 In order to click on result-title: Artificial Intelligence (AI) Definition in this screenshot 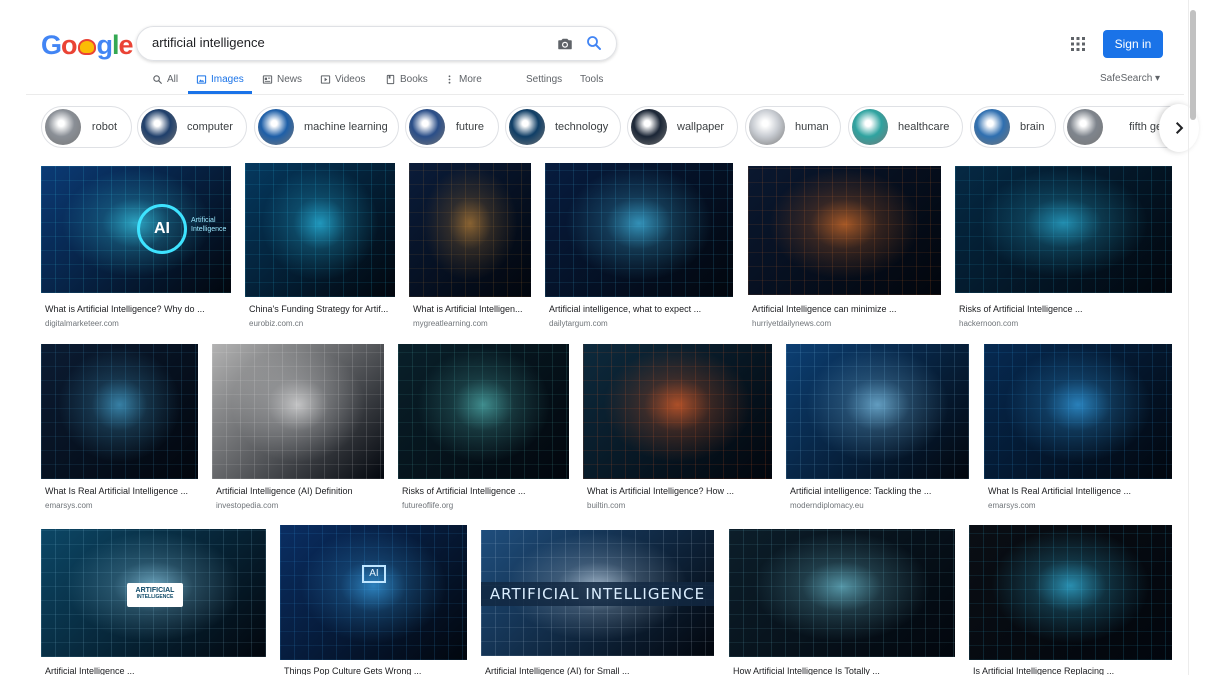, I will do `click(284, 491)`.